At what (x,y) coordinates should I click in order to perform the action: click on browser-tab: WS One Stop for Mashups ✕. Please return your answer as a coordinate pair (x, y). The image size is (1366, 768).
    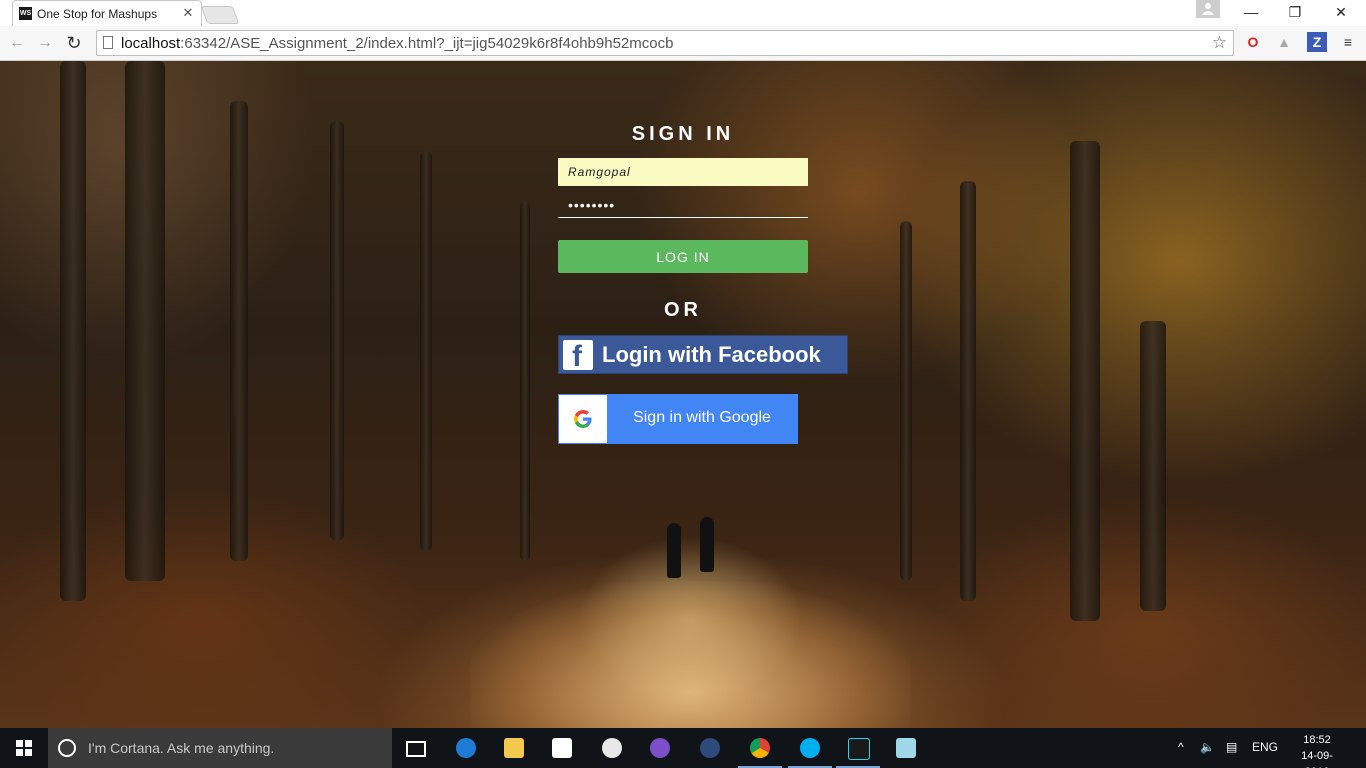
    Looking at the image, I should click on (107, 13).